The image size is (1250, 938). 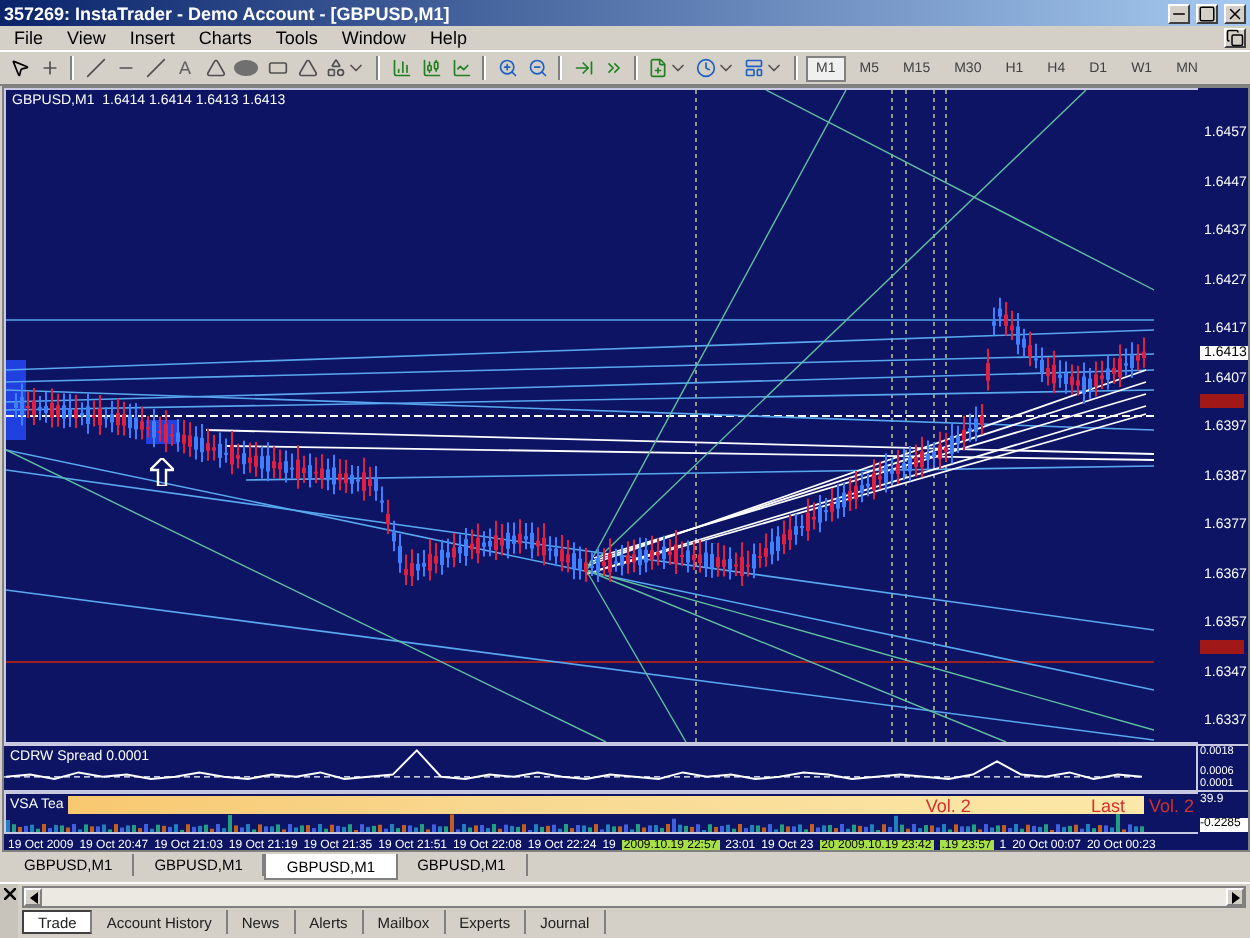 I want to click on menu-item: Tools, so click(x=296, y=38).